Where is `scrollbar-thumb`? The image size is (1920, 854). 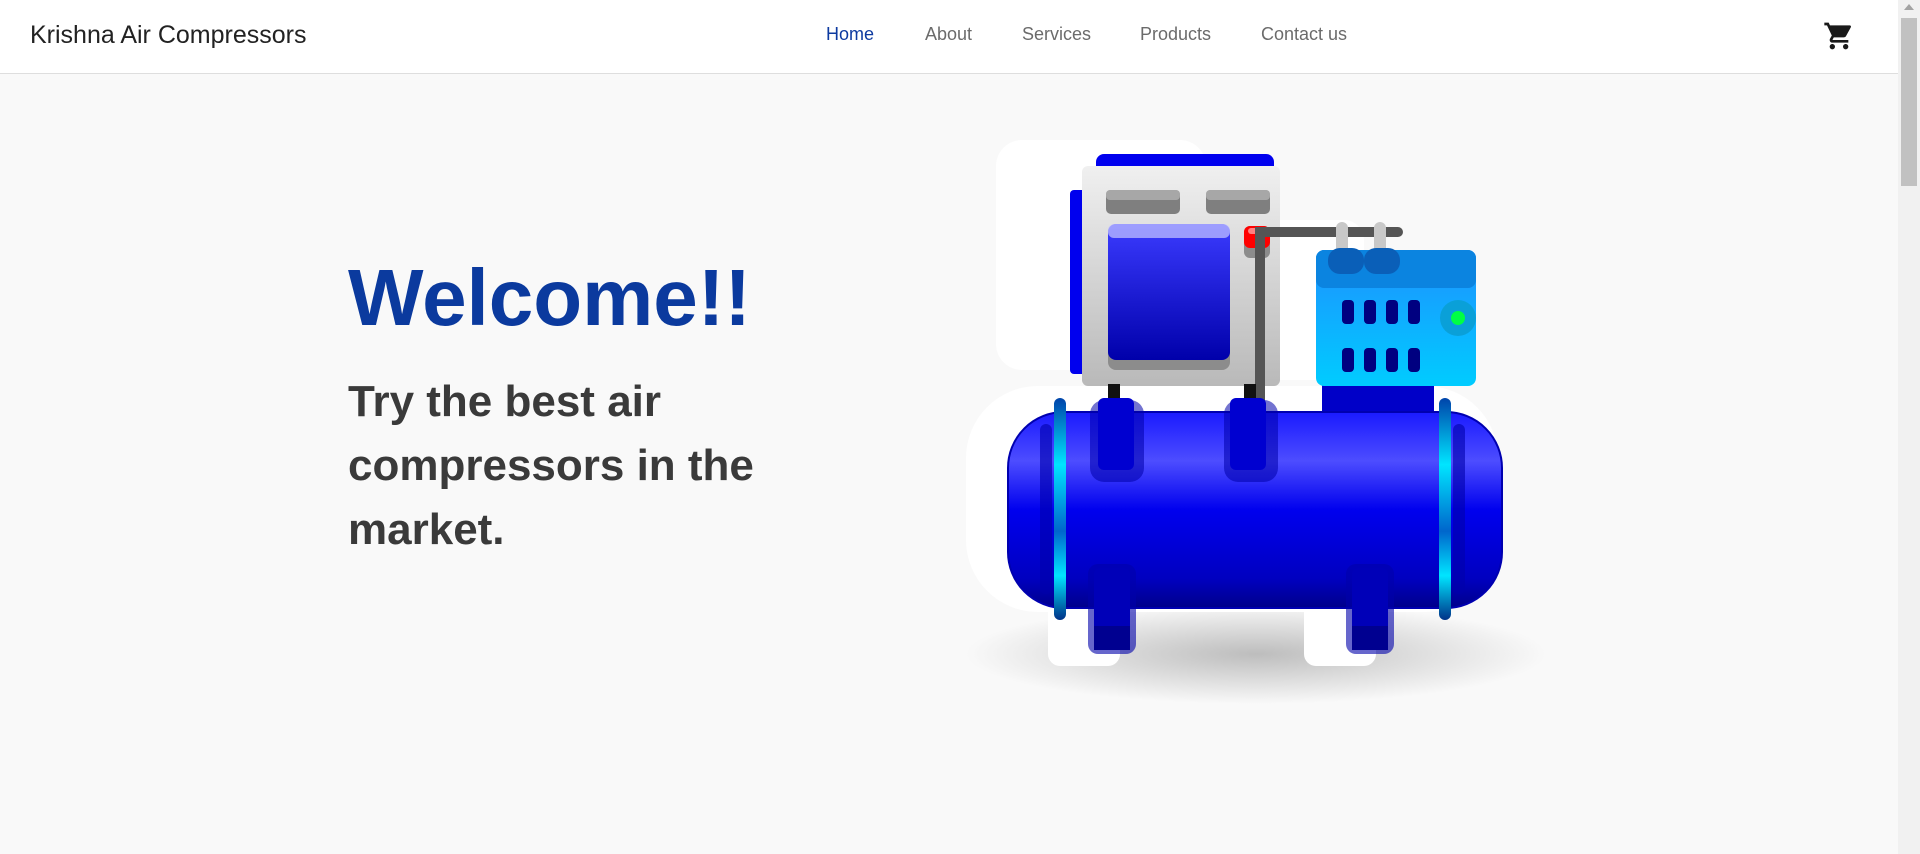 scrollbar-thumb is located at coordinates (1909, 102).